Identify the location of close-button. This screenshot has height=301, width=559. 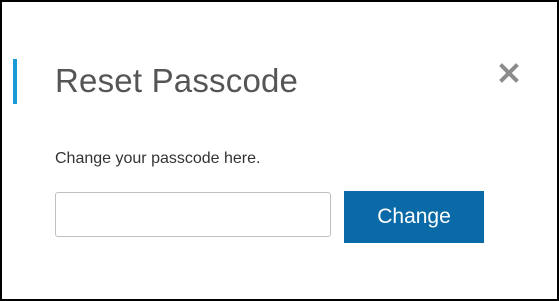
(509, 73).